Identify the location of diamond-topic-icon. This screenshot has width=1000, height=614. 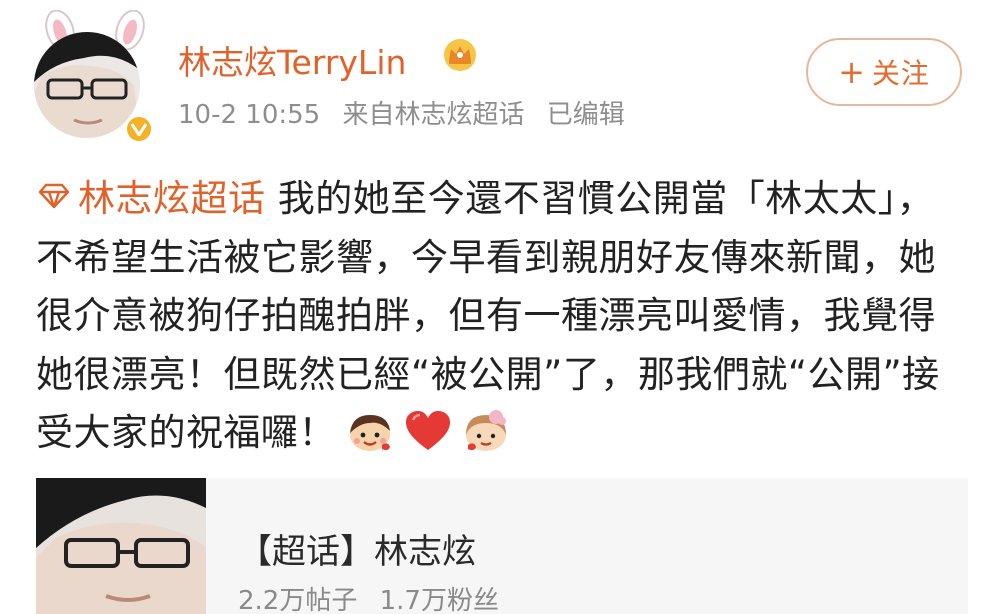
(54, 196).